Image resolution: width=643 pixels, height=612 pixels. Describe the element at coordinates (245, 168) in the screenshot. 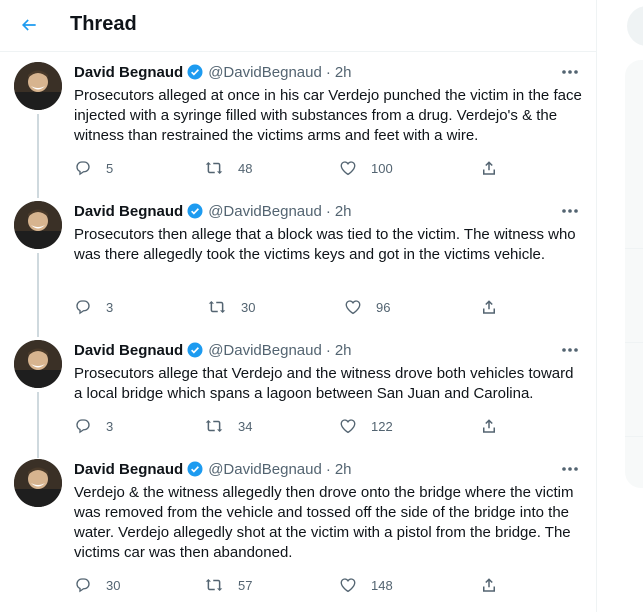

I see `retweet-count: 48` at that location.